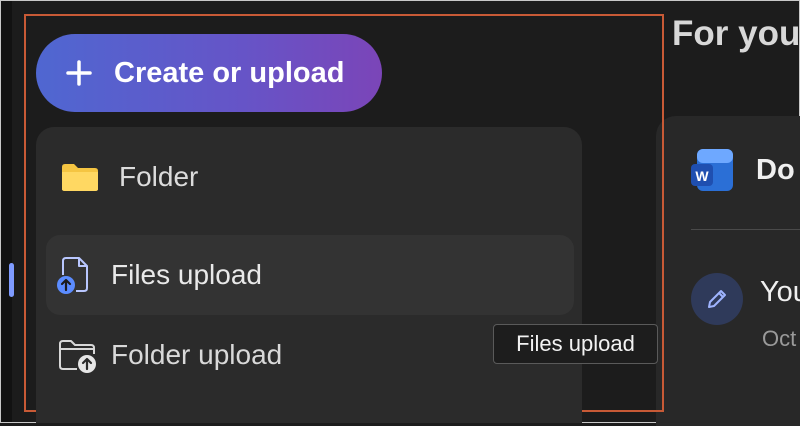 Image resolution: width=800 pixels, height=426 pixels. Describe the element at coordinates (159, 176) in the screenshot. I see `menu-item-label: Folder` at that location.